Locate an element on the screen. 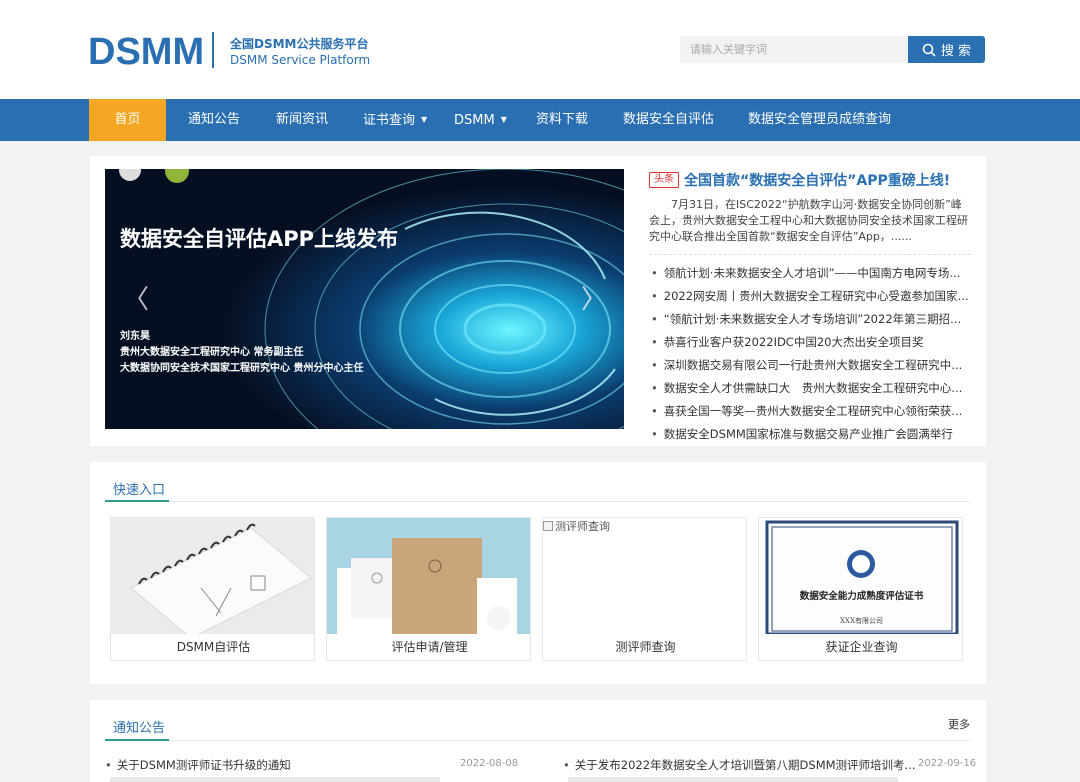 The image size is (1080, 782). search-button: 搜 索 is located at coordinates (946, 49).